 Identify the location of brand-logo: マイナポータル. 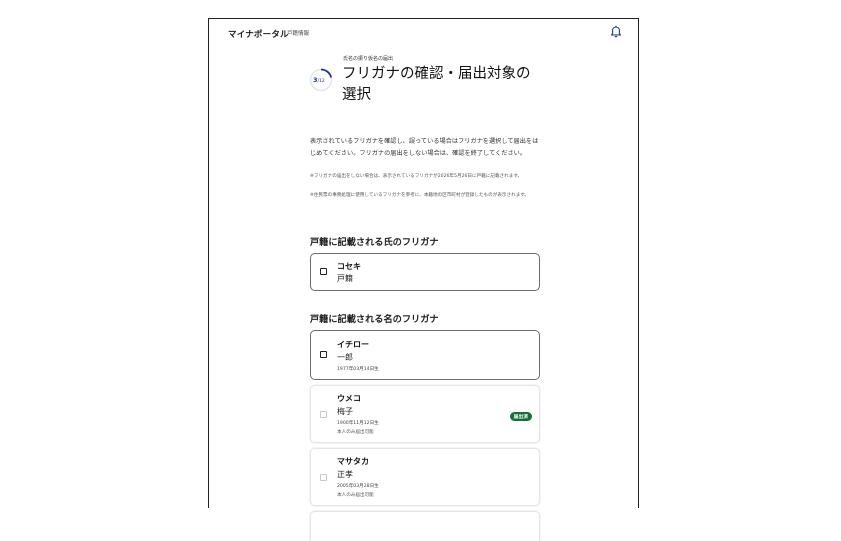
(258, 34).